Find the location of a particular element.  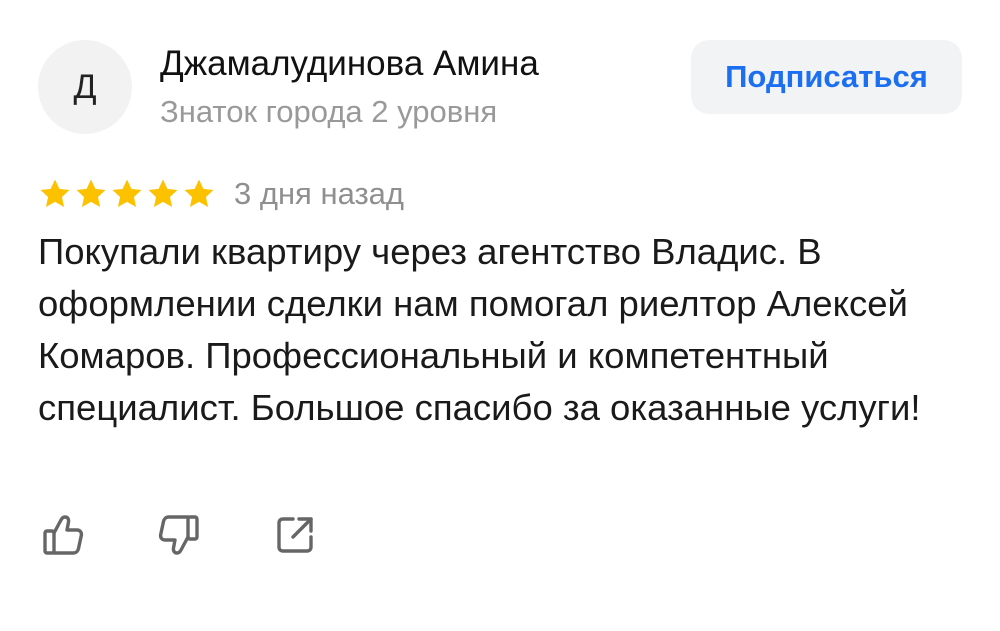

like-button is located at coordinates (63, 535).